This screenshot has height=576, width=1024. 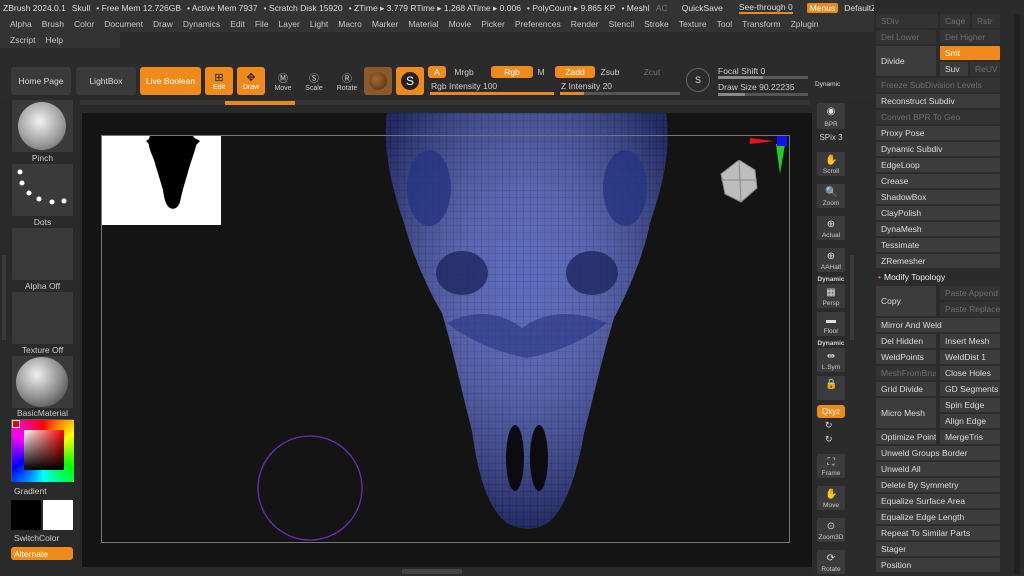 I want to click on zadd-button: Zadd, so click(x=575, y=72).